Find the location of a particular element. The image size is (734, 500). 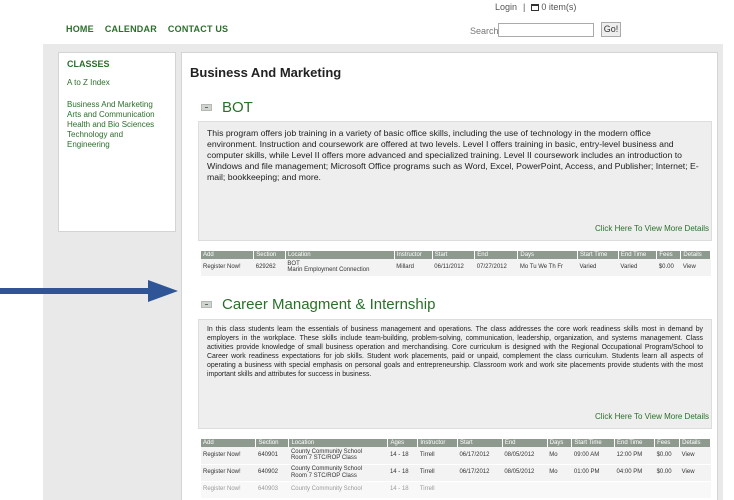

search-label: Search is located at coordinates (484, 31).